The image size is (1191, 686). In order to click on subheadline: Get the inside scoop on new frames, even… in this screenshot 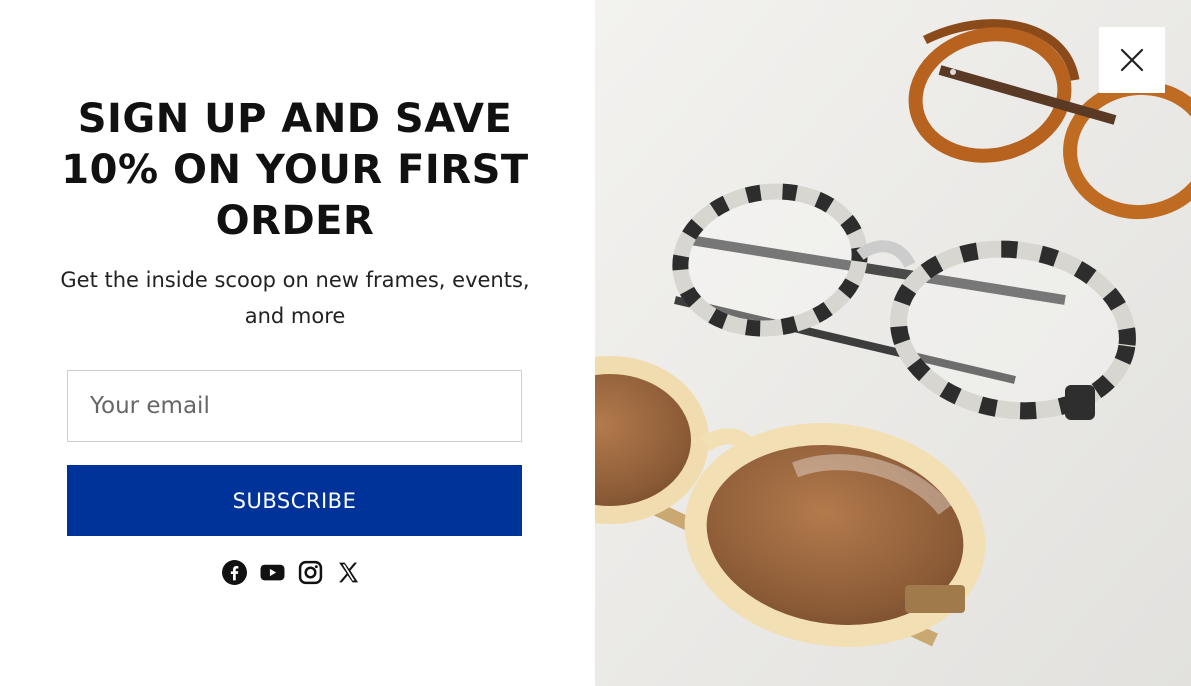, I will do `click(295, 298)`.